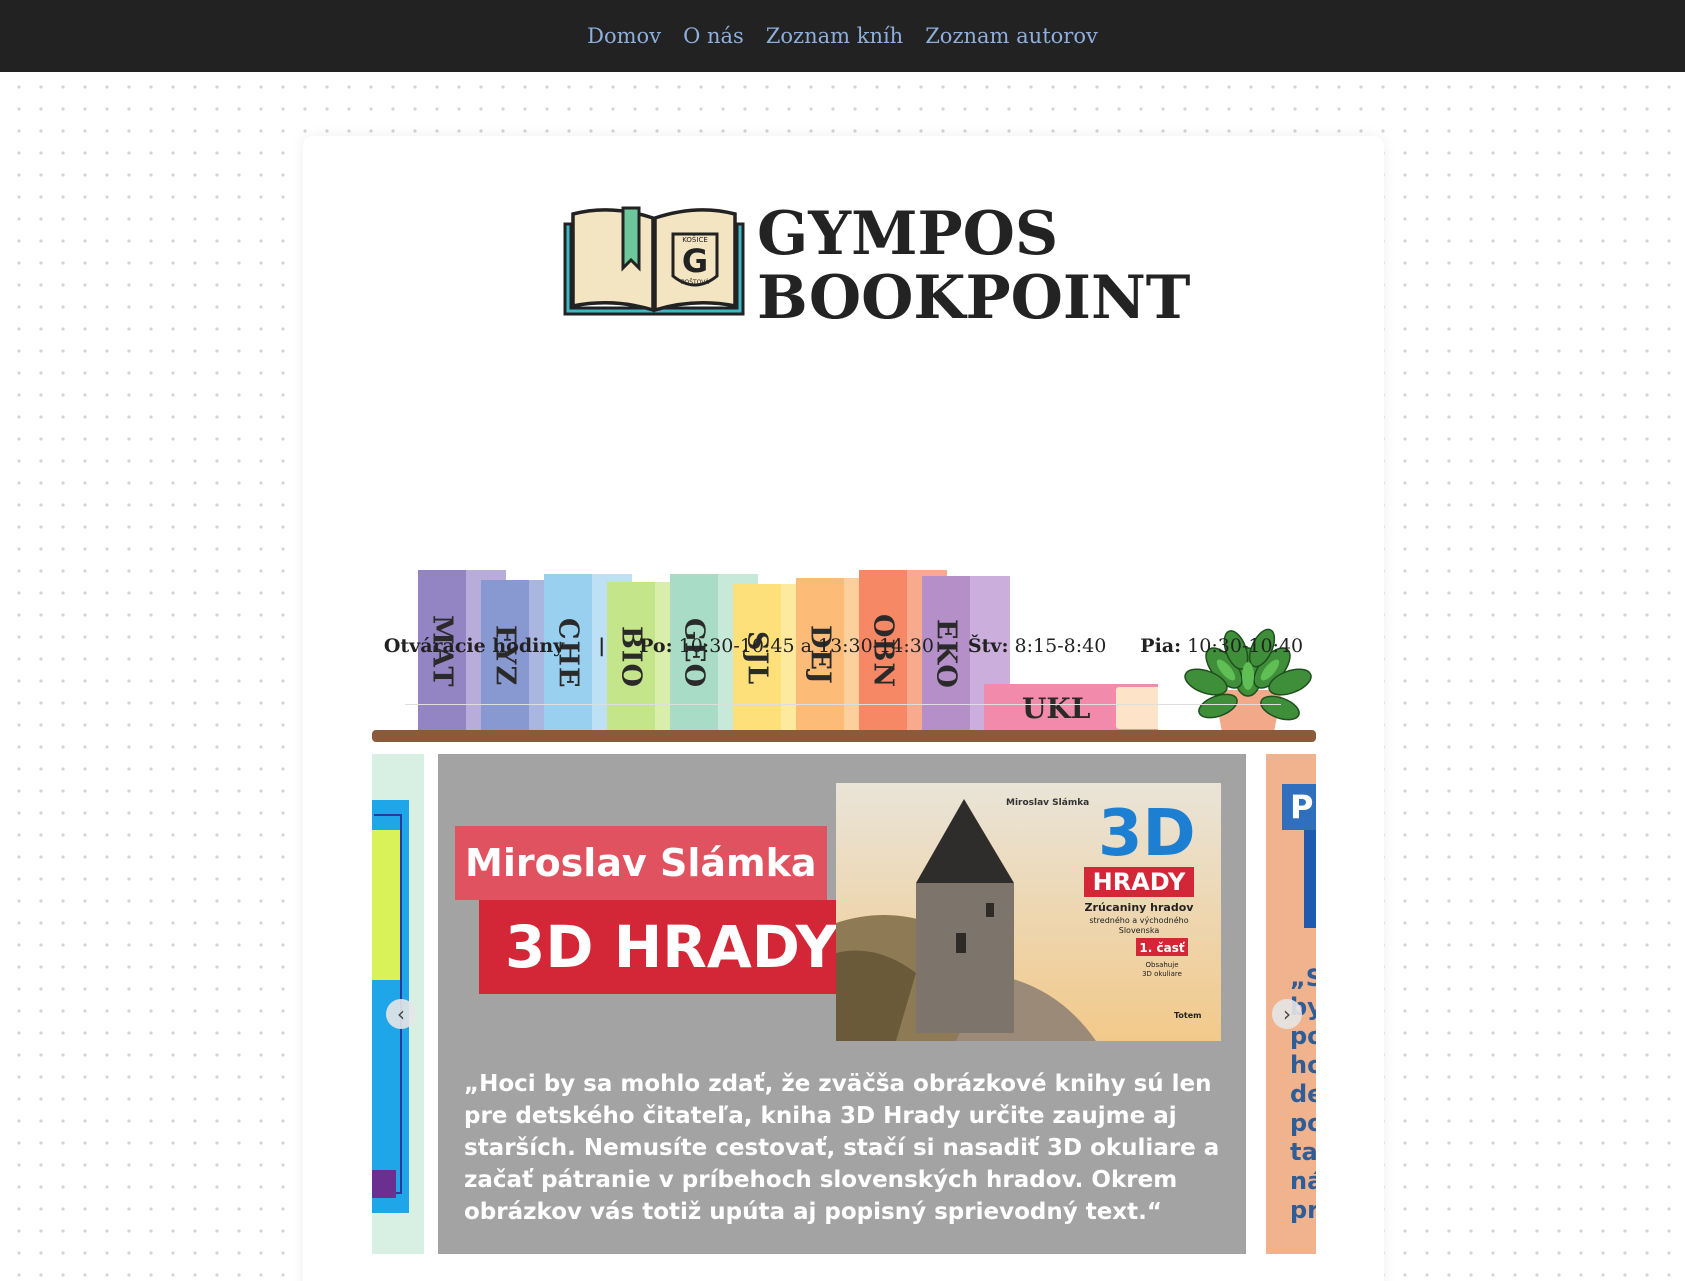  I want to click on svg-text: Obsahuje, so click(1161, 965).